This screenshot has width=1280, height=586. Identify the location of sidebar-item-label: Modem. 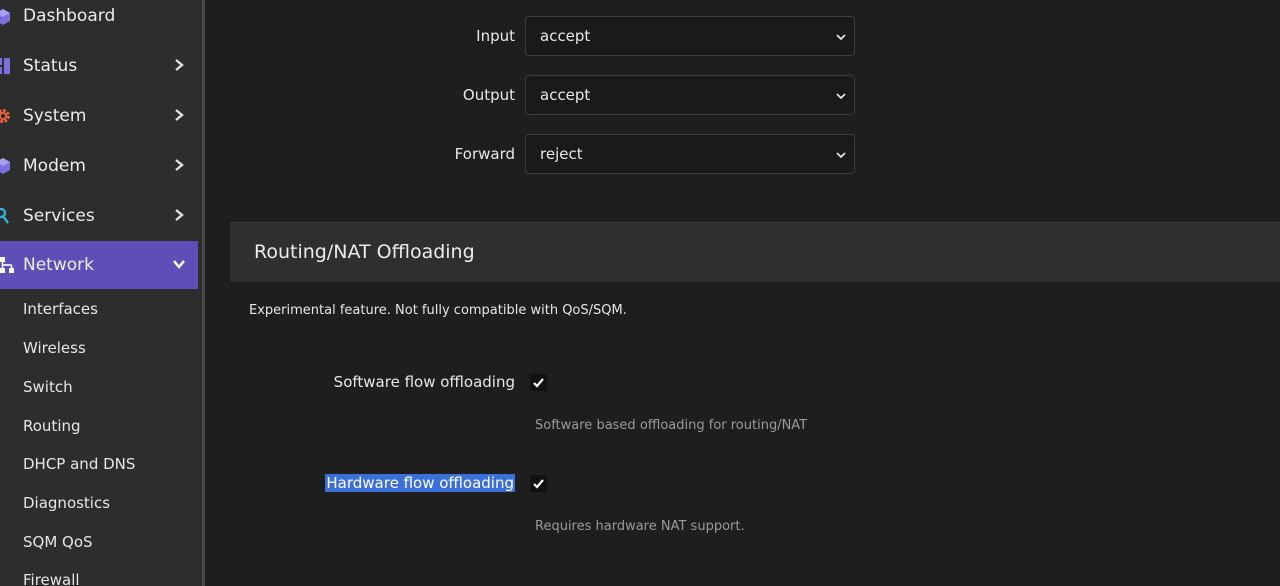
(54, 166).